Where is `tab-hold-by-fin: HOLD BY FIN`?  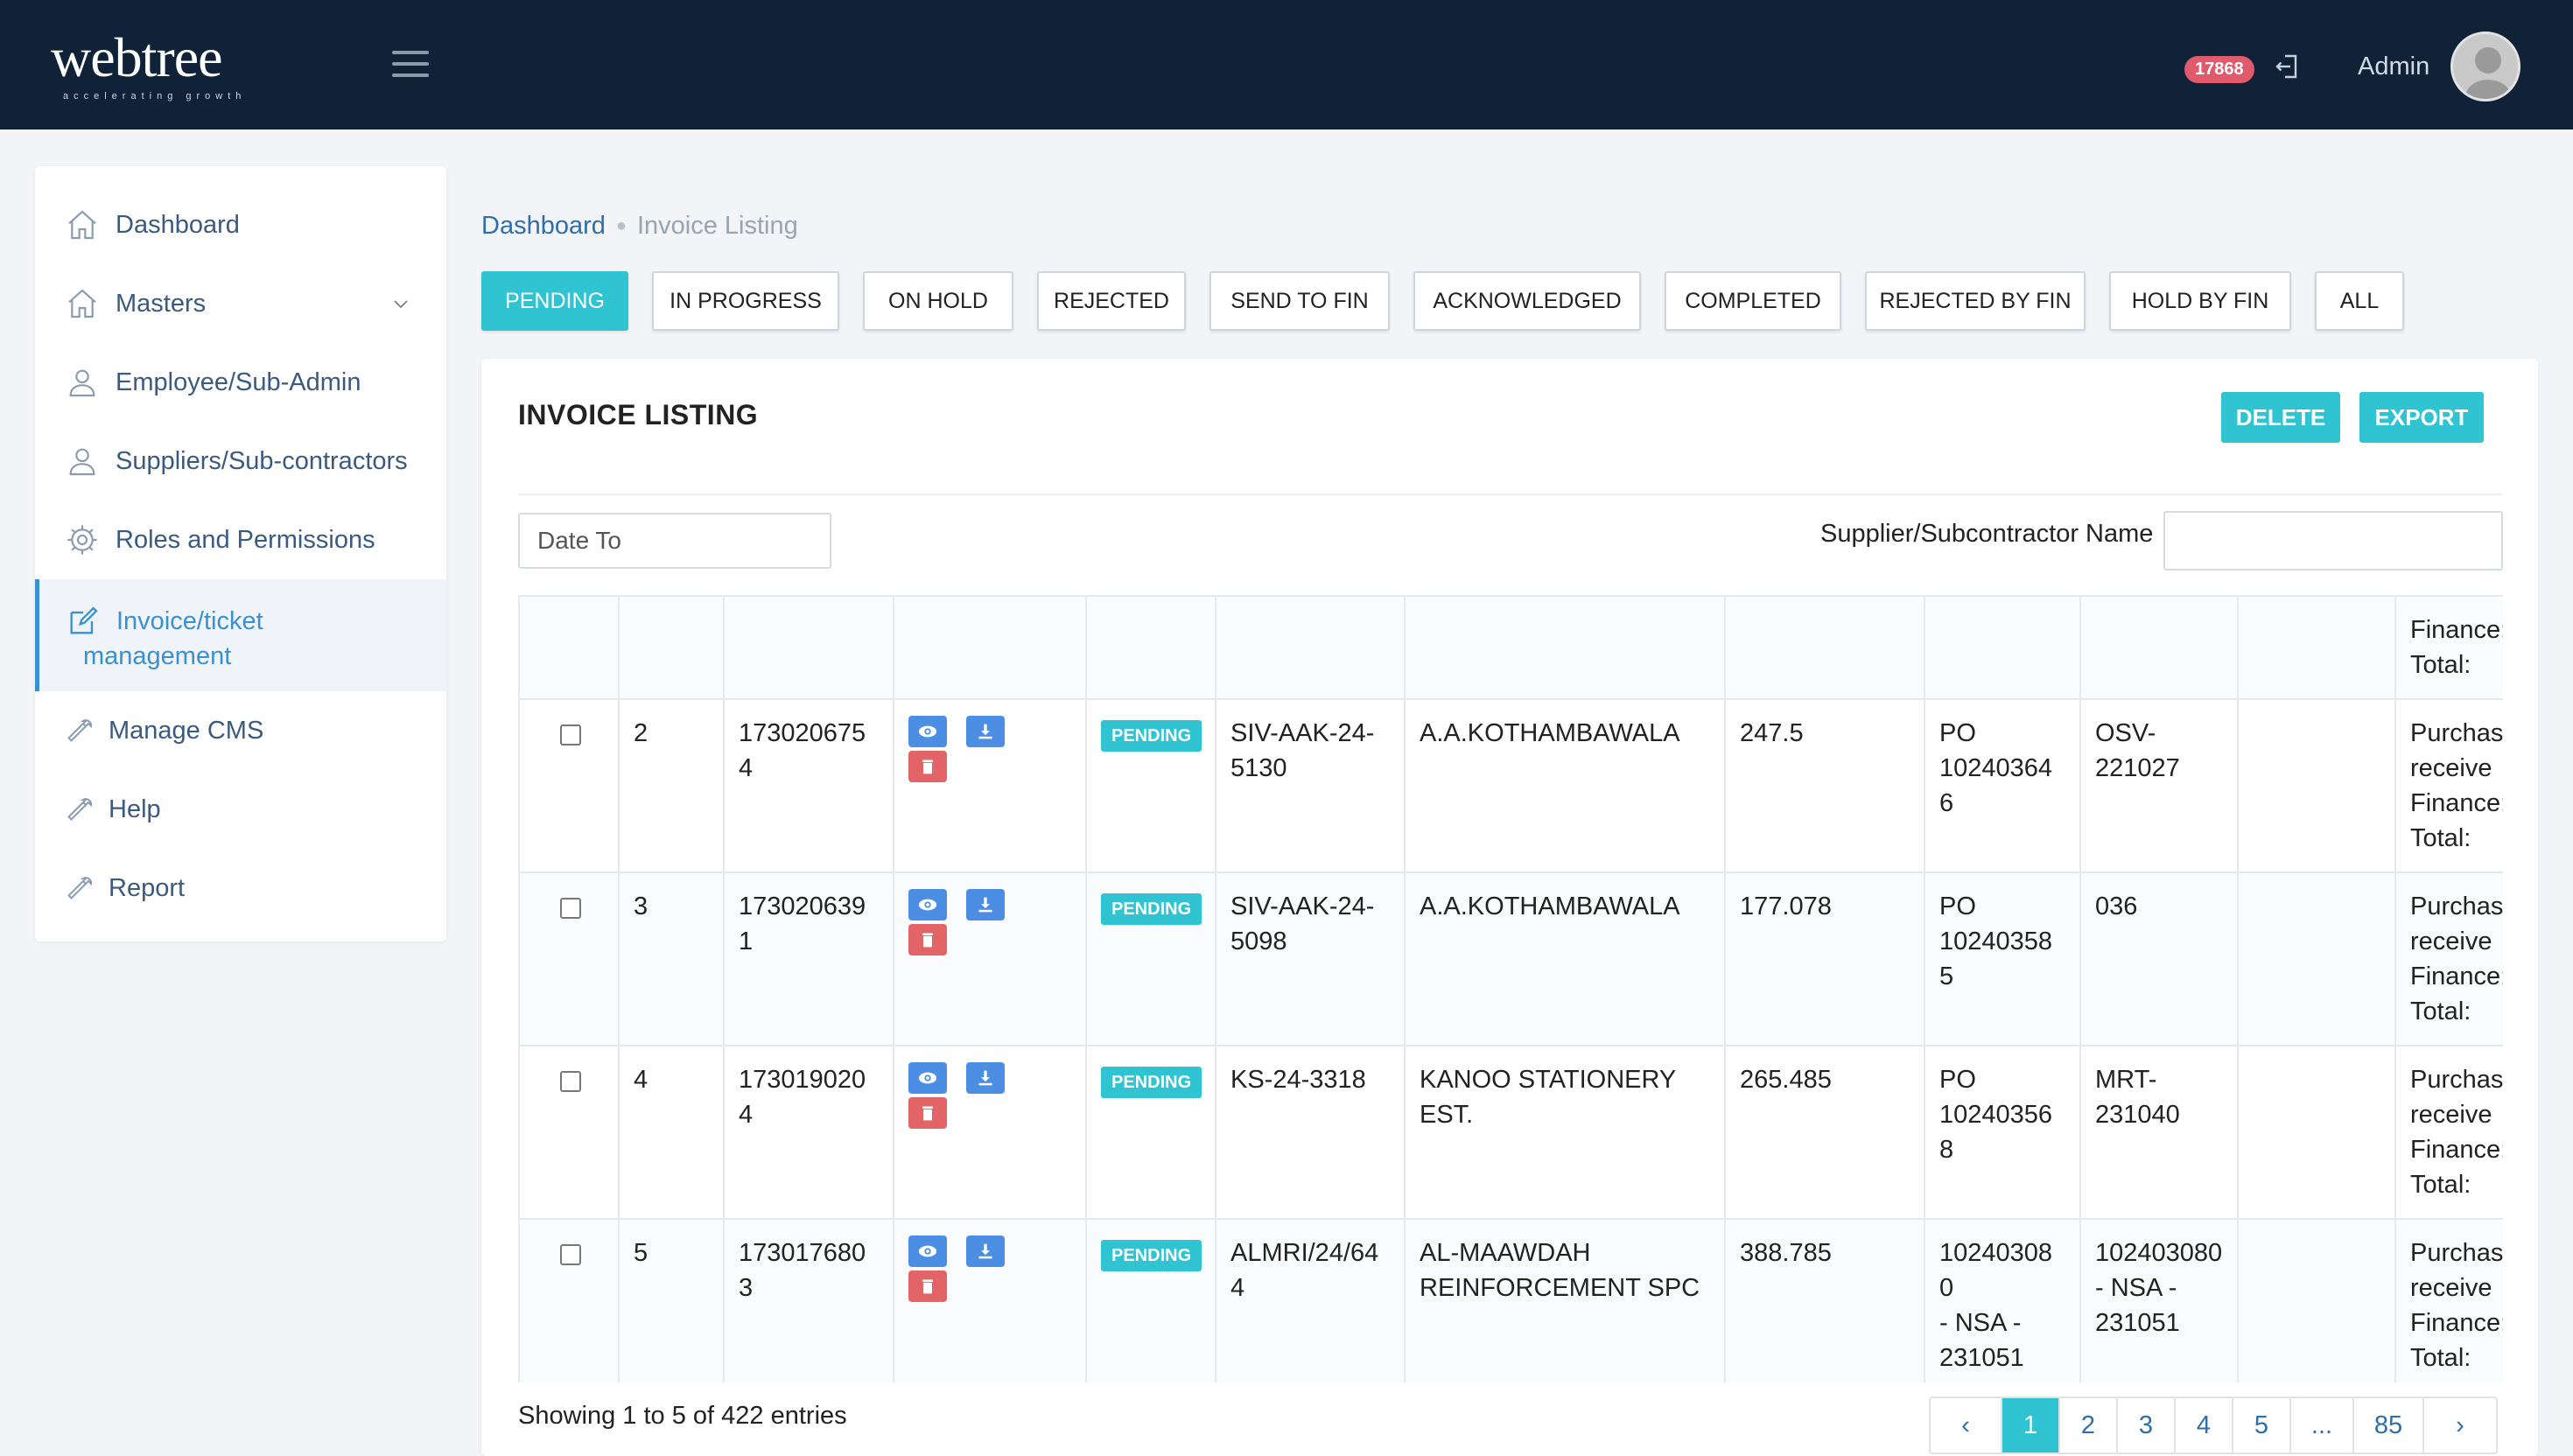 tab-hold-by-fin: HOLD BY FIN is located at coordinates (2200, 301).